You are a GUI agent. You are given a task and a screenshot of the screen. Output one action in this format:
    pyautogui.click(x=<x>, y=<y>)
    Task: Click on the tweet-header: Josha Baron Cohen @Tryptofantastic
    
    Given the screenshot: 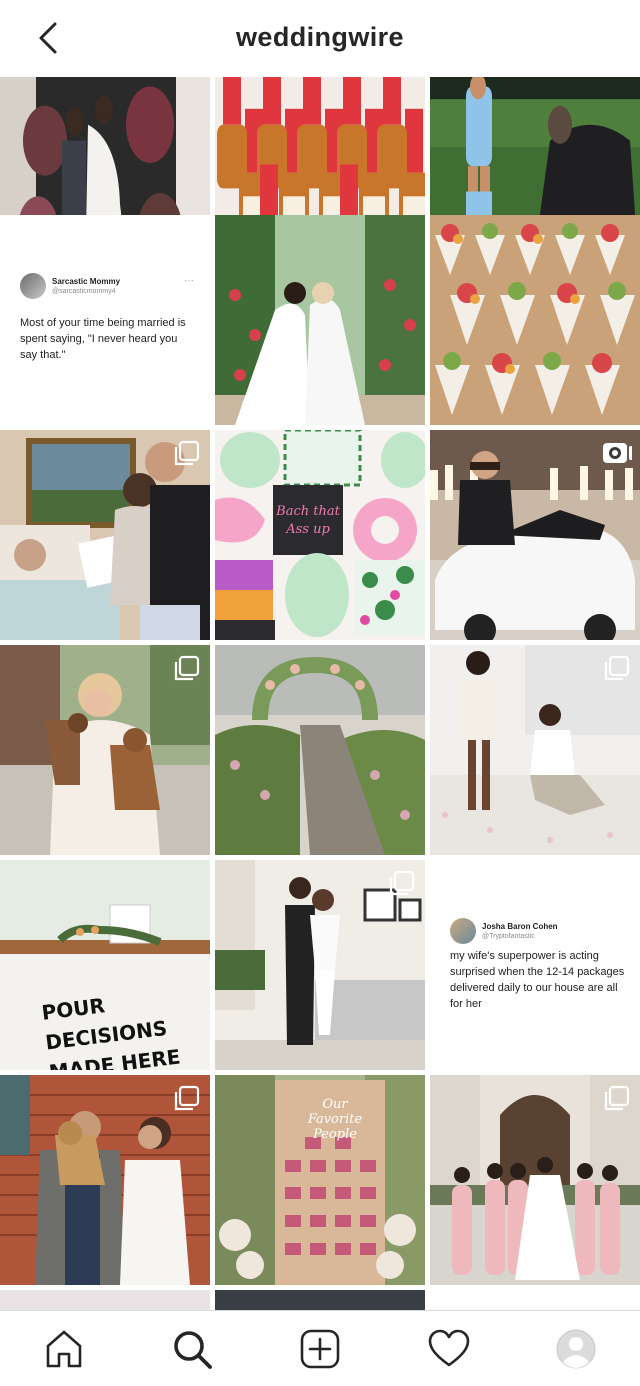 What is the action you would take?
    pyautogui.click(x=504, y=931)
    